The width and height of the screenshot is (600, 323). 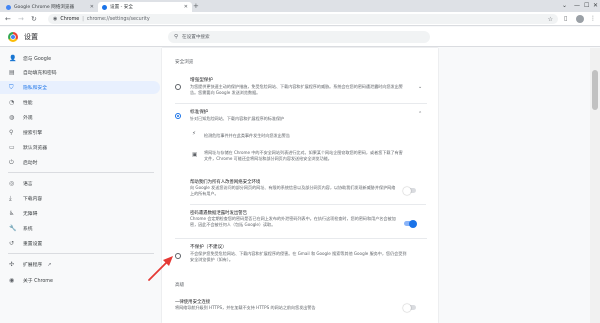 What do you see at coordinates (409, 307) in the screenshot?
I see `always-secure-toggle` at bounding box center [409, 307].